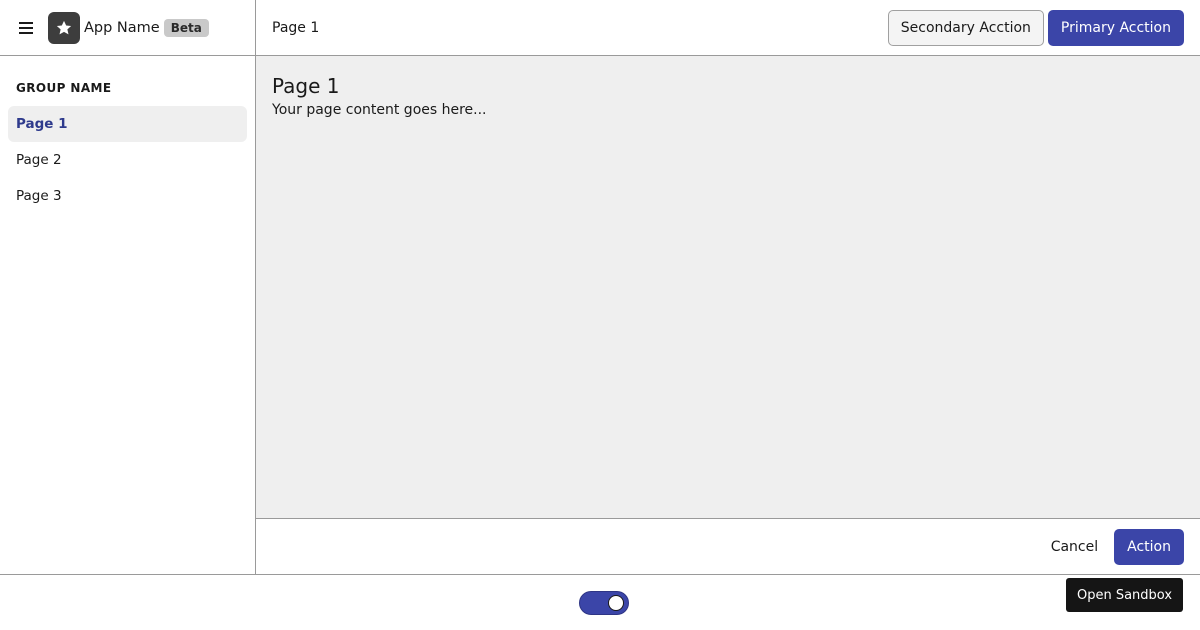 This screenshot has height=630, width=1200. Describe the element at coordinates (64, 88) in the screenshot. I see `nav-group-title: GROUP NAME` at that location.